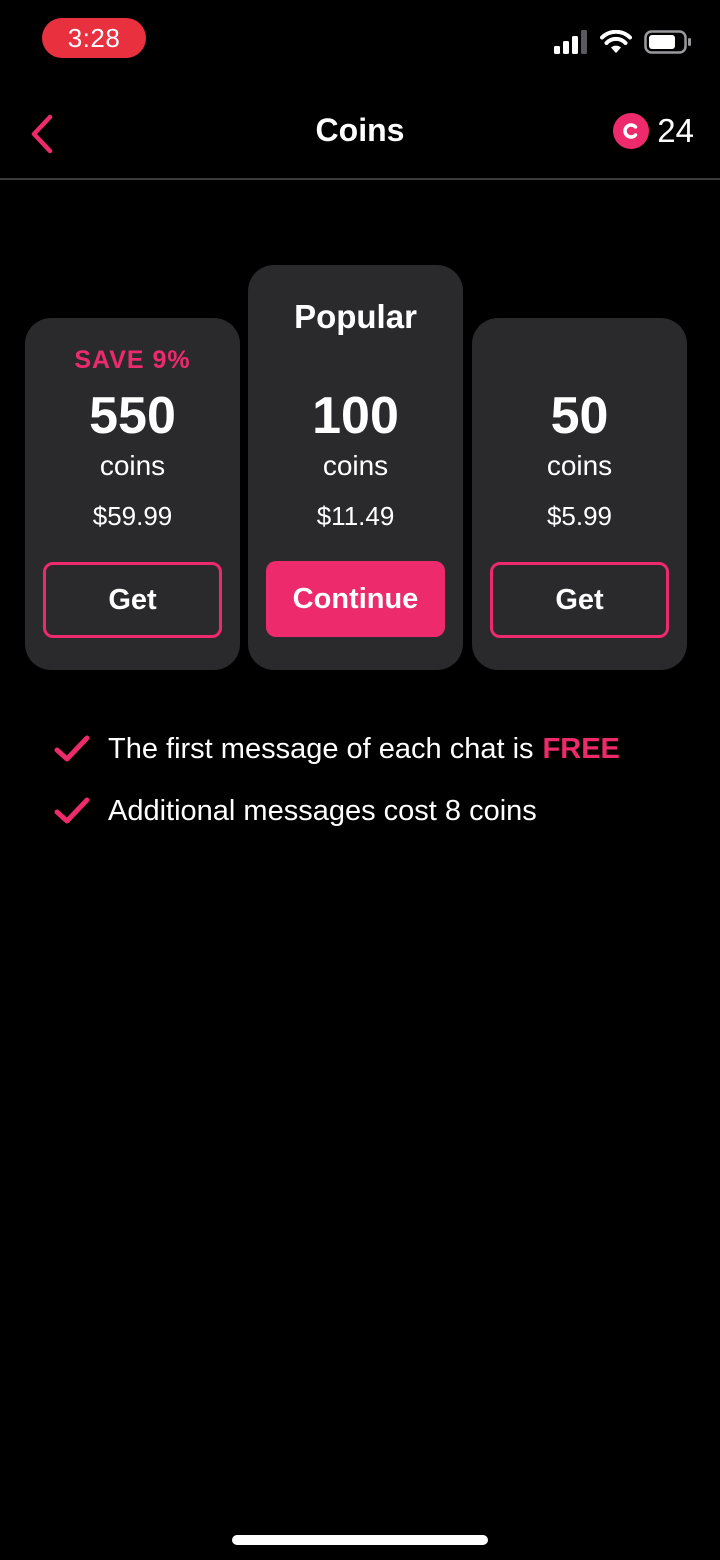 The height and width of the screenshot is (1560, 720). I want to click on package-price: $11.49, so click(355, 516).